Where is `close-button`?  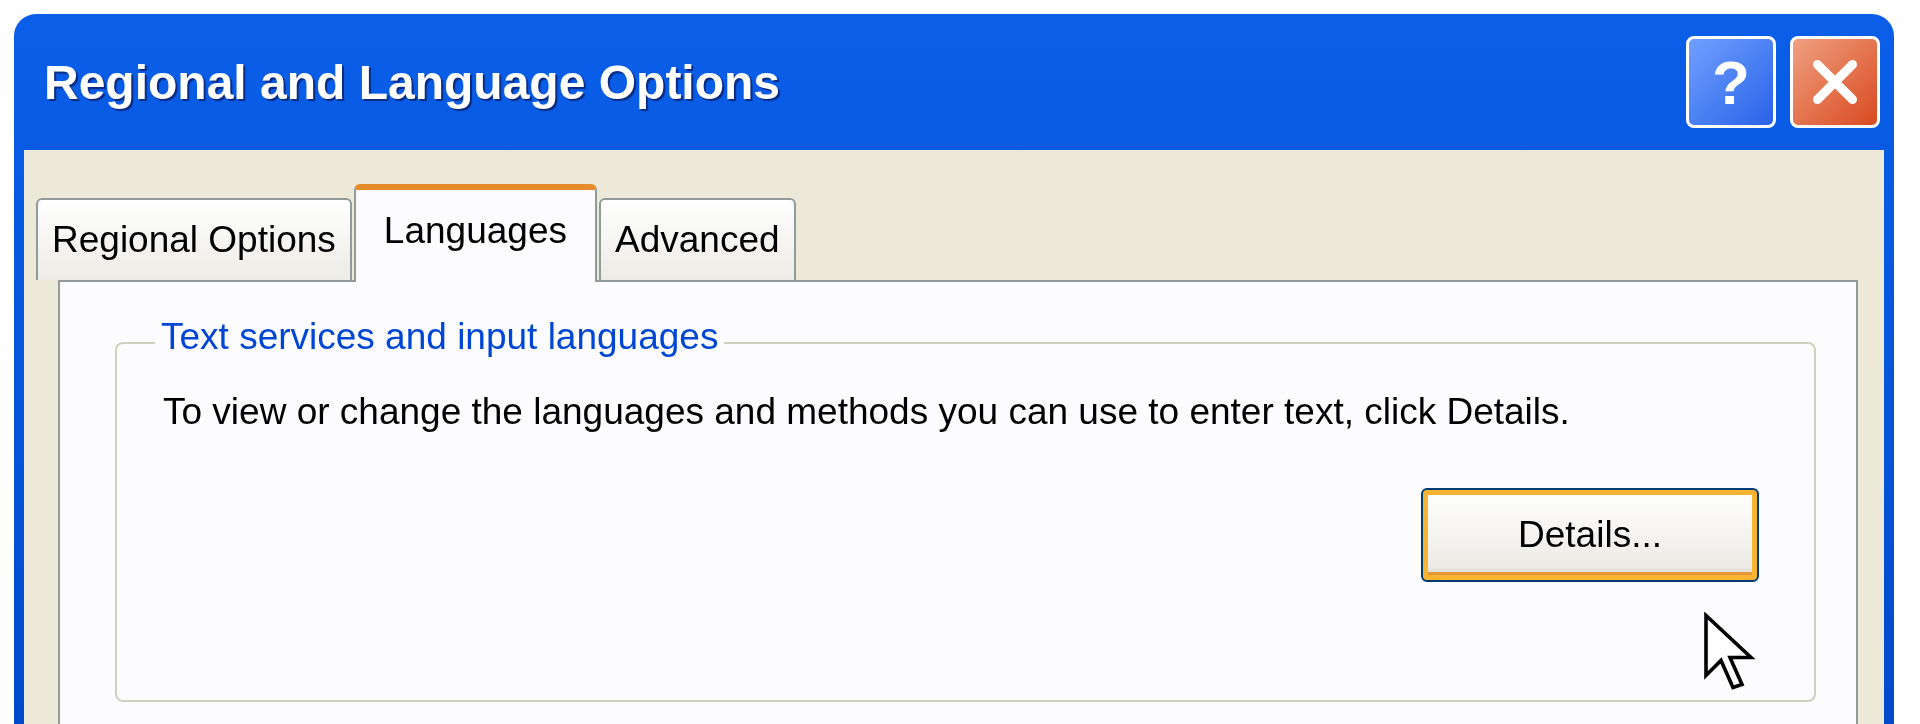 close-button is located at coordinates (1835, 82).